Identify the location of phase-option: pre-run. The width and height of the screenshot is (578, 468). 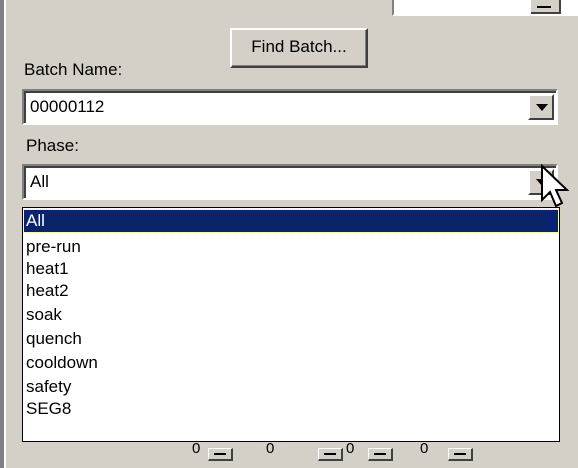
(291, 247).